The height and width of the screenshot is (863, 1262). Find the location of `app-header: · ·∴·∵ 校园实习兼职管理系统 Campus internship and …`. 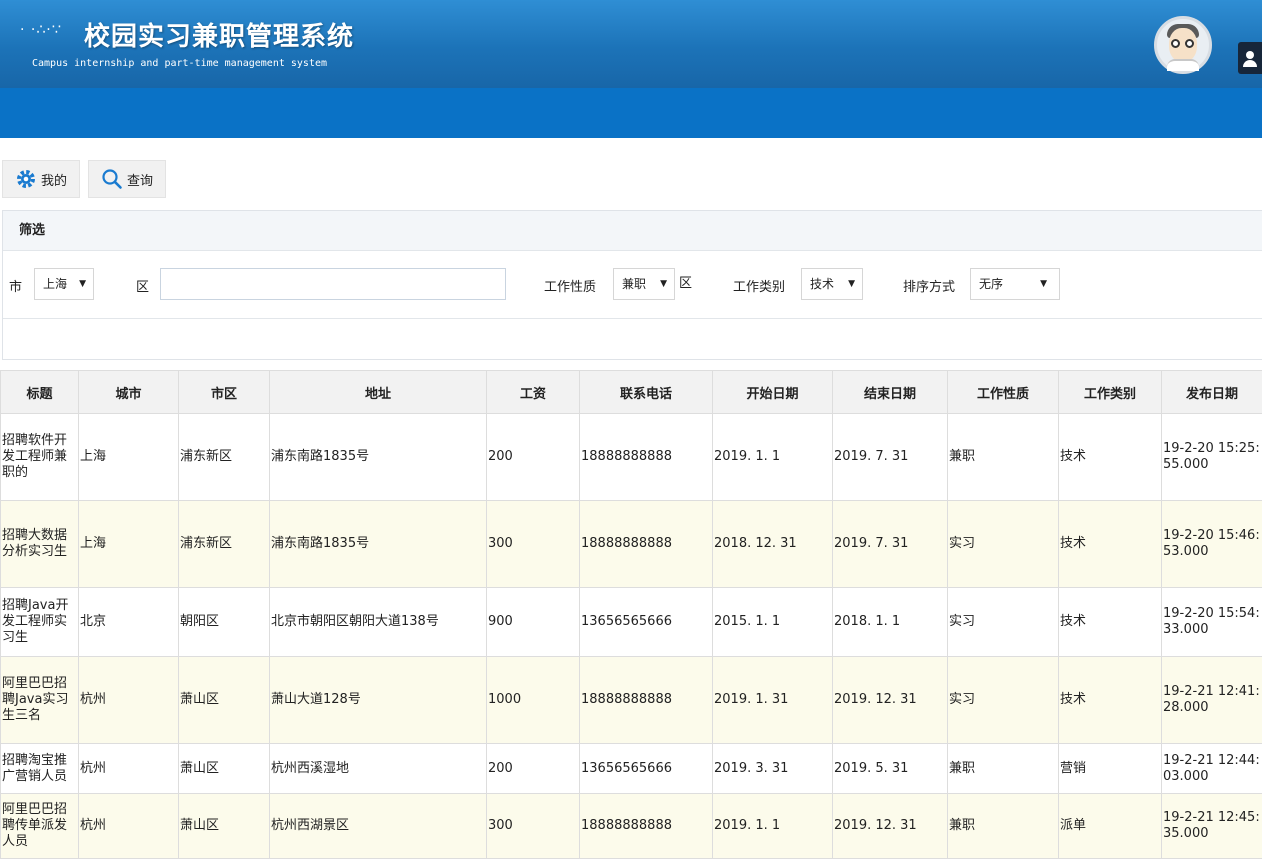

app-header: · ·∴·∵ 校园实习兼职管理系统 Campus internship and … is located at coordinates (631, 44).